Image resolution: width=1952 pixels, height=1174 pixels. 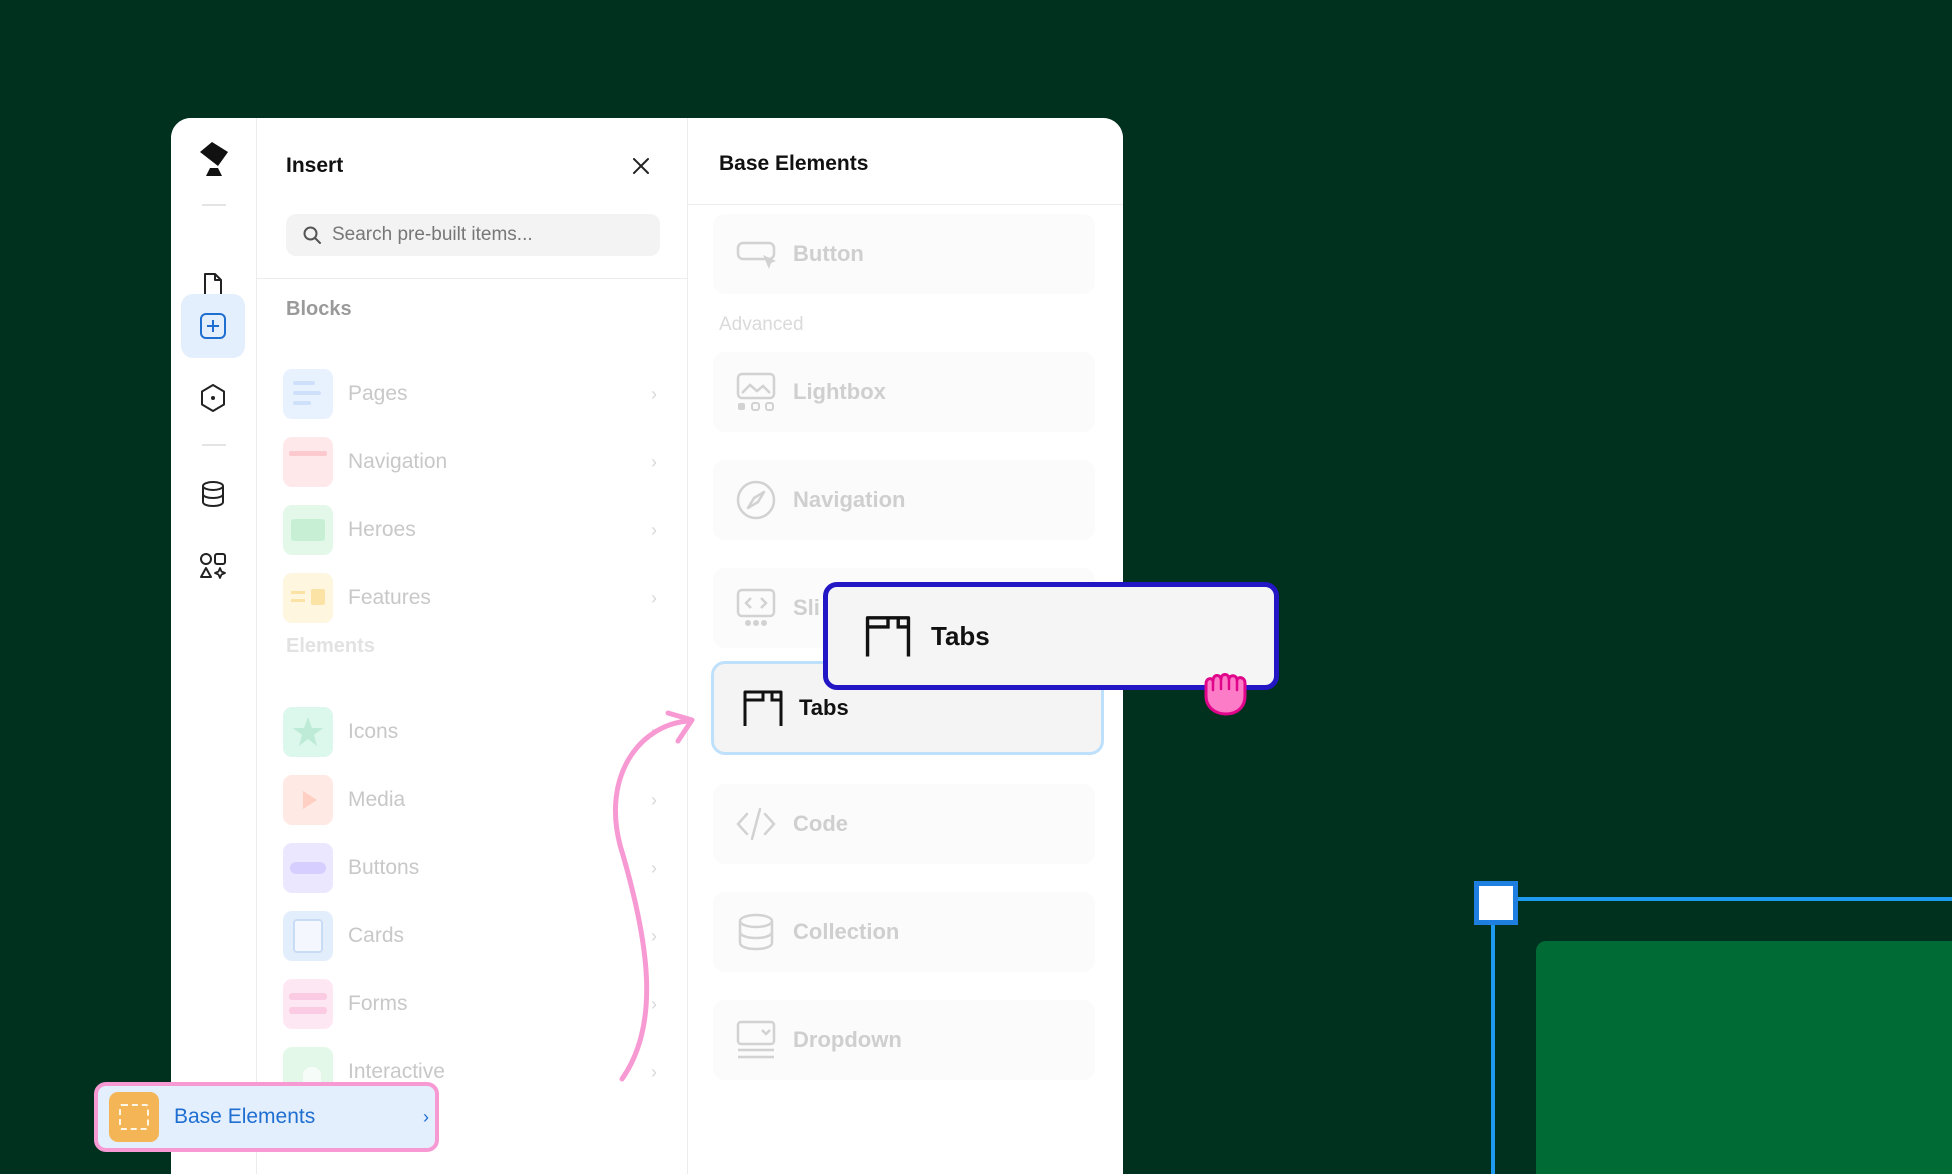 I want to click on element-label: Dropdown, so click(x=847, y=1039).